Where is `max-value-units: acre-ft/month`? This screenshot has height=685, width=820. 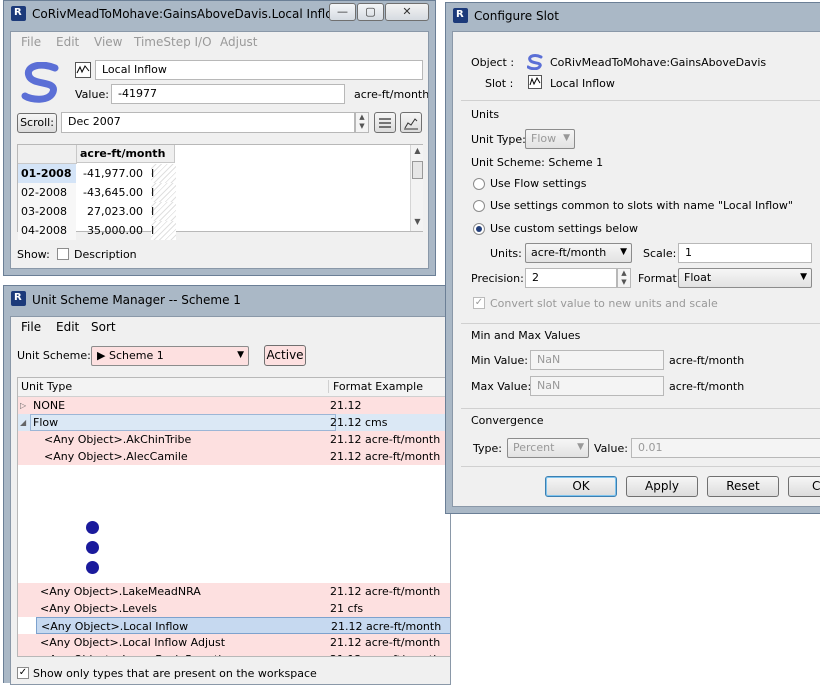
max-value-units: acre-ft/month is located at coordinates (707, 386).